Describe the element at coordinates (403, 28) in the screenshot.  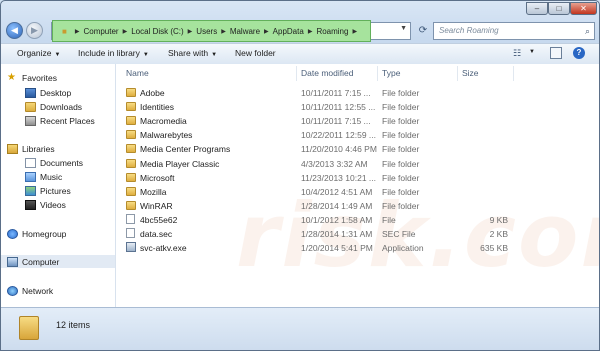
I see `address-dropdown-icon: ▼` at that location.